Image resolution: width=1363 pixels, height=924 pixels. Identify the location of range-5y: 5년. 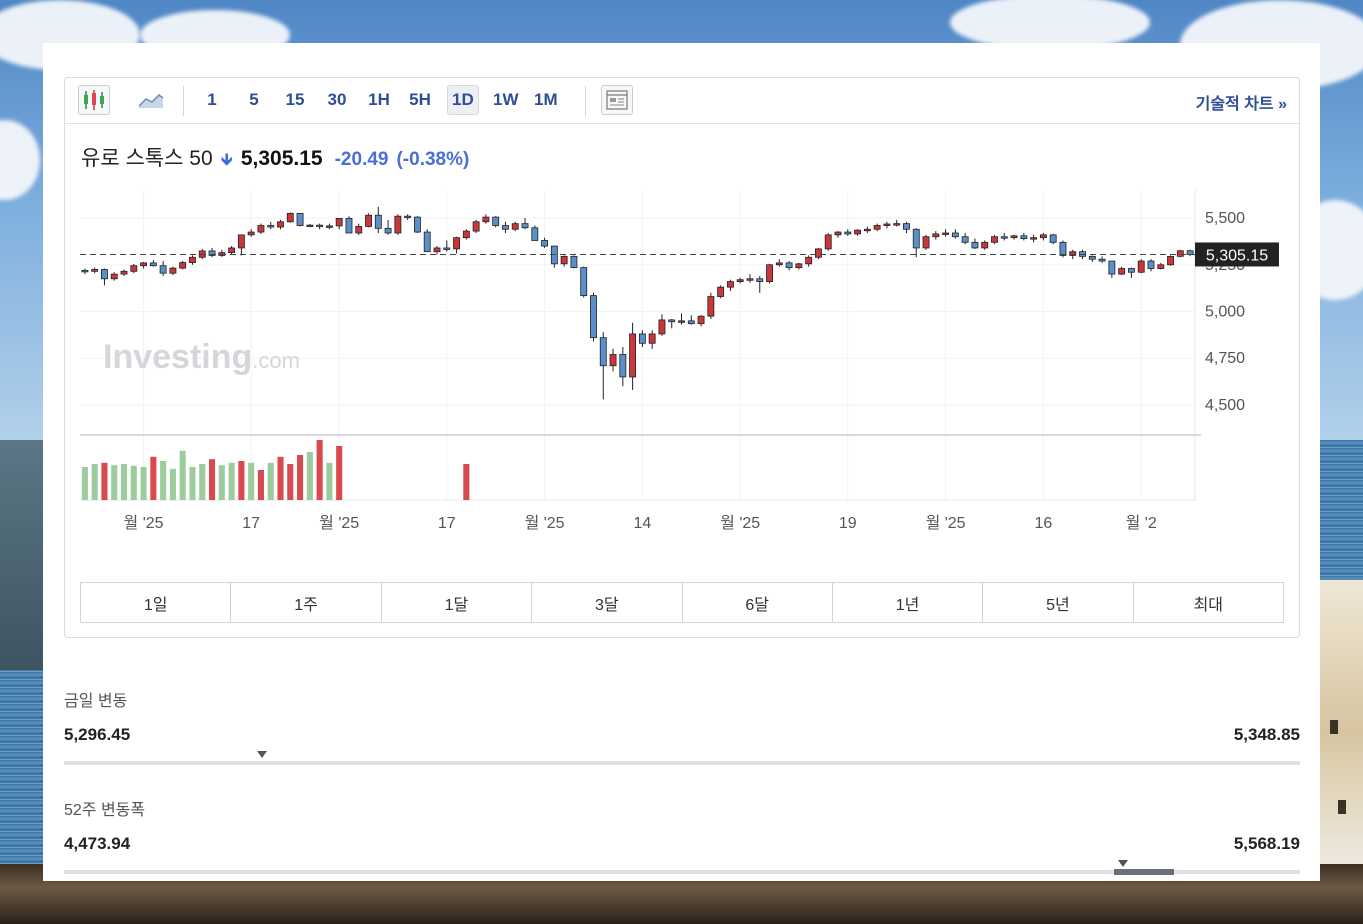
(1058, 602).